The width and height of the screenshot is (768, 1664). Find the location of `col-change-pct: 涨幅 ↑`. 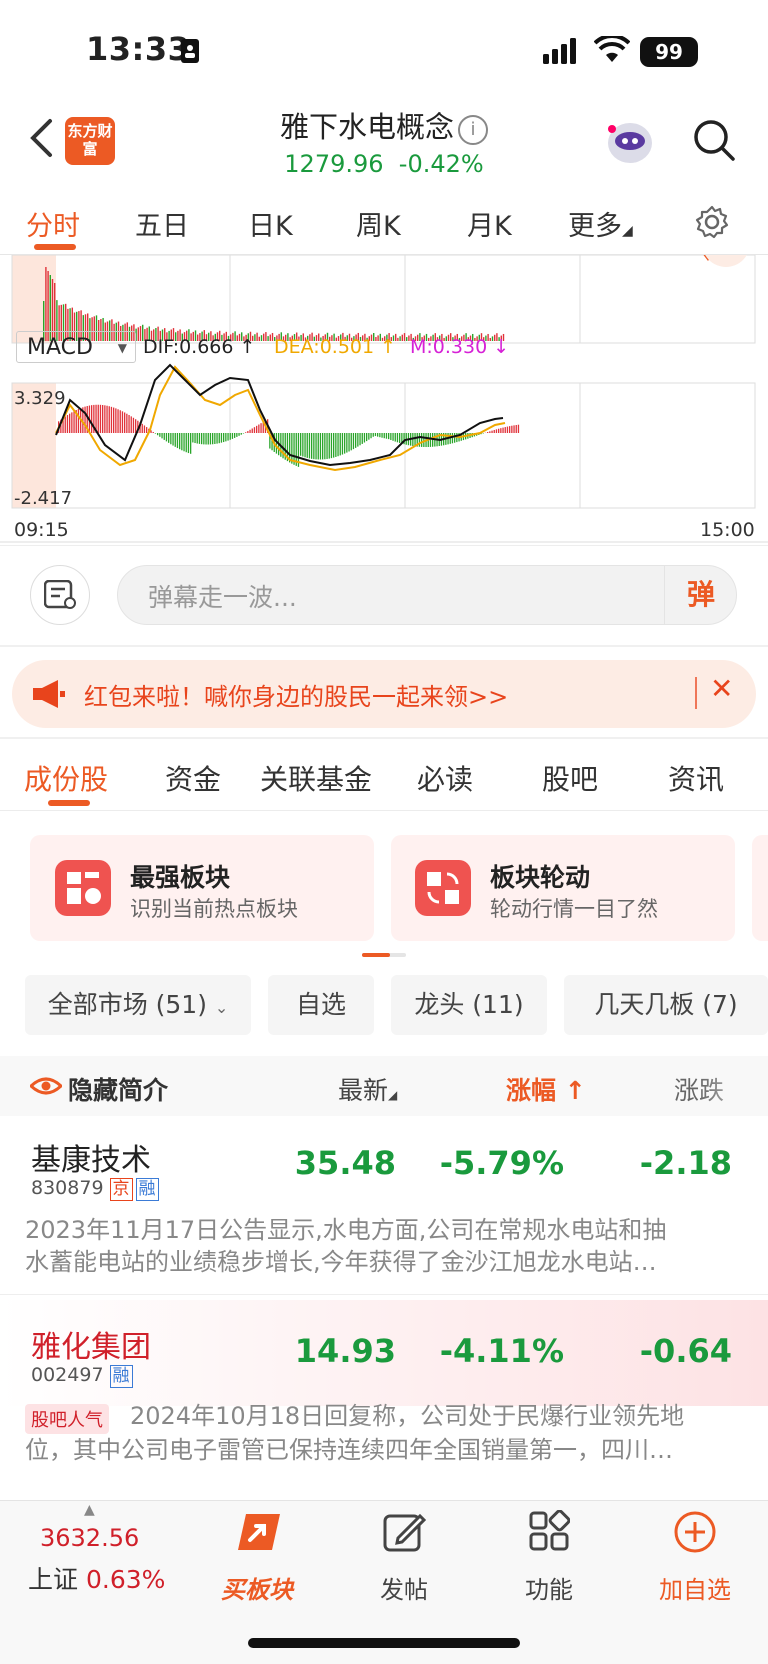

col-change-pct: 涨幅 ↑ is located at coordinates (546, 1089).